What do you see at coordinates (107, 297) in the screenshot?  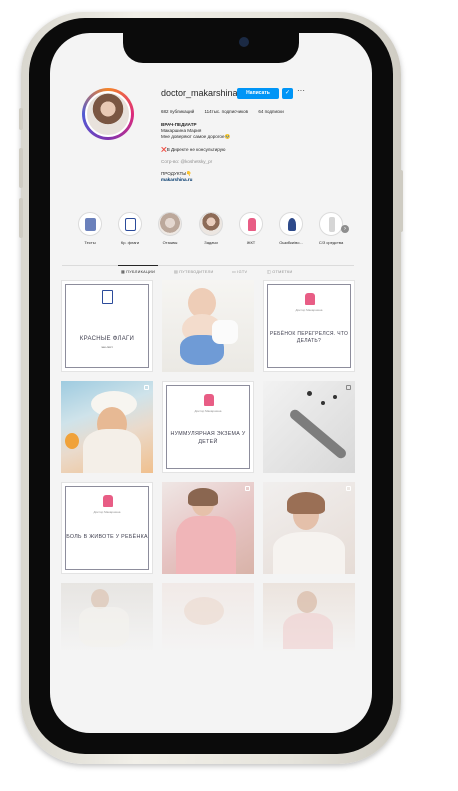 I see `document-icon` at bounding box center [107, 297].